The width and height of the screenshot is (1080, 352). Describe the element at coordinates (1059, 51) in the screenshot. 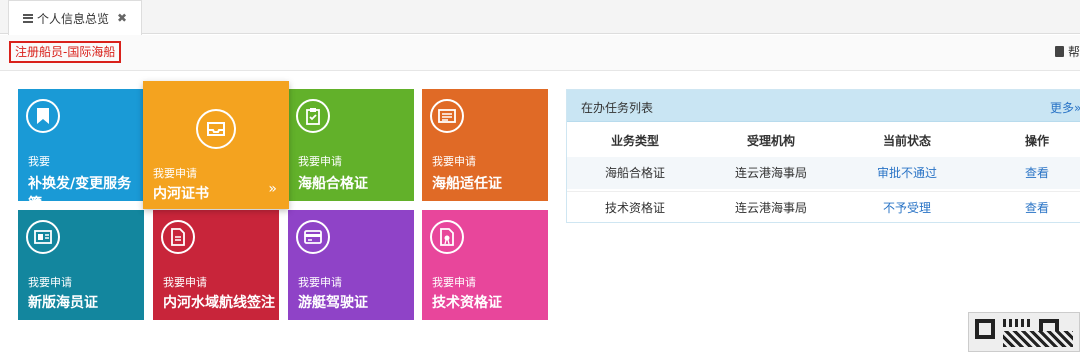

I see `book-icon` at that location.